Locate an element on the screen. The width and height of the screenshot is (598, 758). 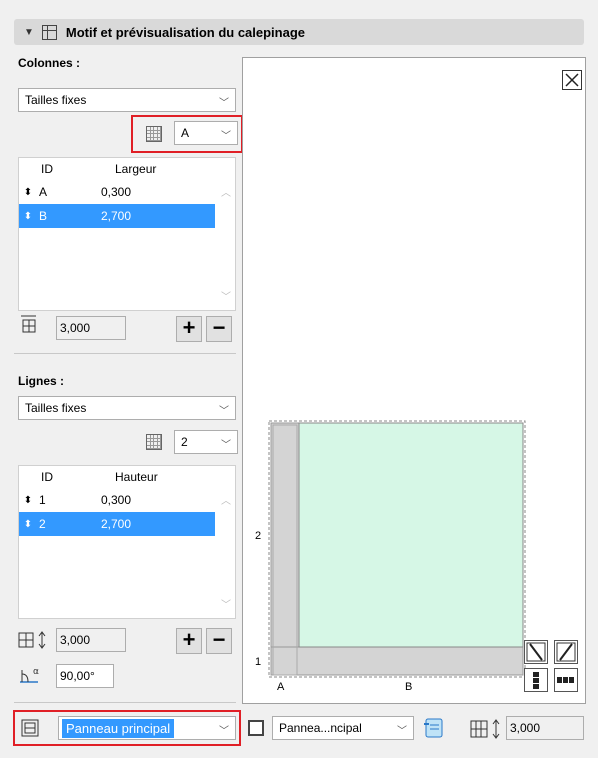
add-row-button: + is located at coordinates (189, 641).